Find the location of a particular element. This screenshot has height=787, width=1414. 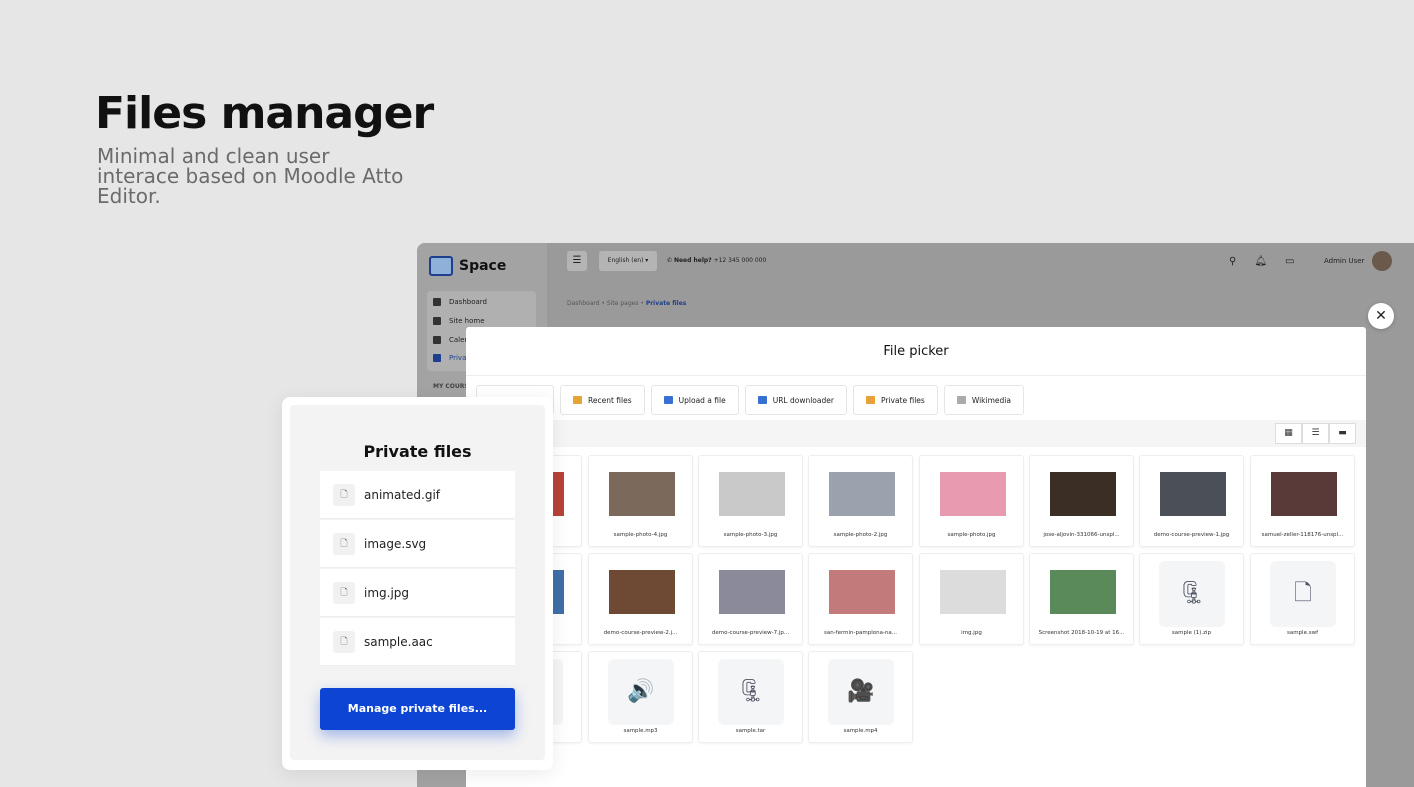

list-item: 🗋 animated.gif is located at coordinates (417, 495).